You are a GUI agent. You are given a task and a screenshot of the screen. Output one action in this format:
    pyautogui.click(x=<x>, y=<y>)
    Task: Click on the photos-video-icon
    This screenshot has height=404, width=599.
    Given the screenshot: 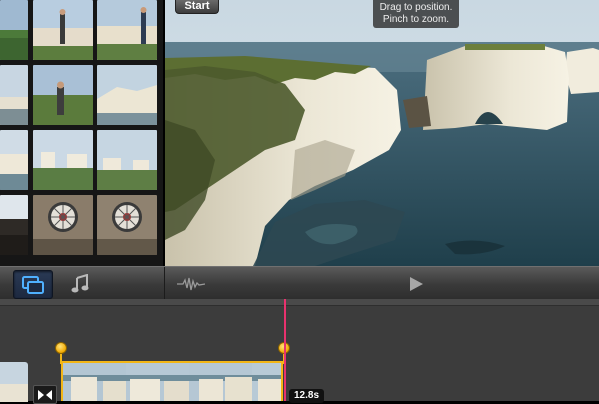 What is the action you would take?
    pyautogui.click(x=33, y=284)
    